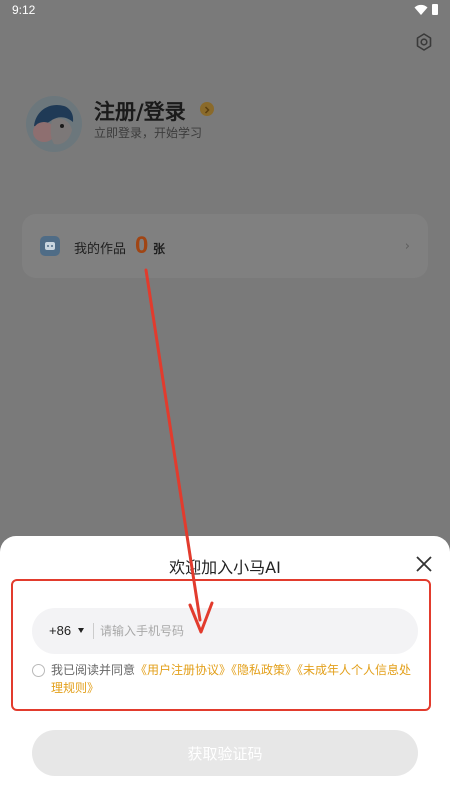 This screenshot has width=450, height=800. What do you see at coordinates (225, 11) in the screenshot?
I see `status-bar: 9:12` at bounding box center [225, 11].